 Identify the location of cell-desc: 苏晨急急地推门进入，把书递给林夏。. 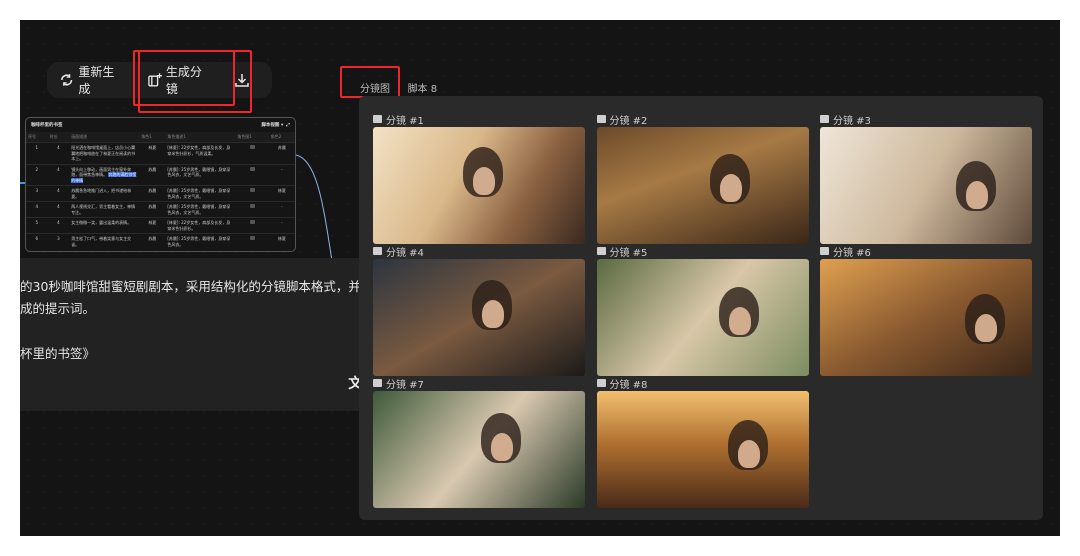
(104, 193).